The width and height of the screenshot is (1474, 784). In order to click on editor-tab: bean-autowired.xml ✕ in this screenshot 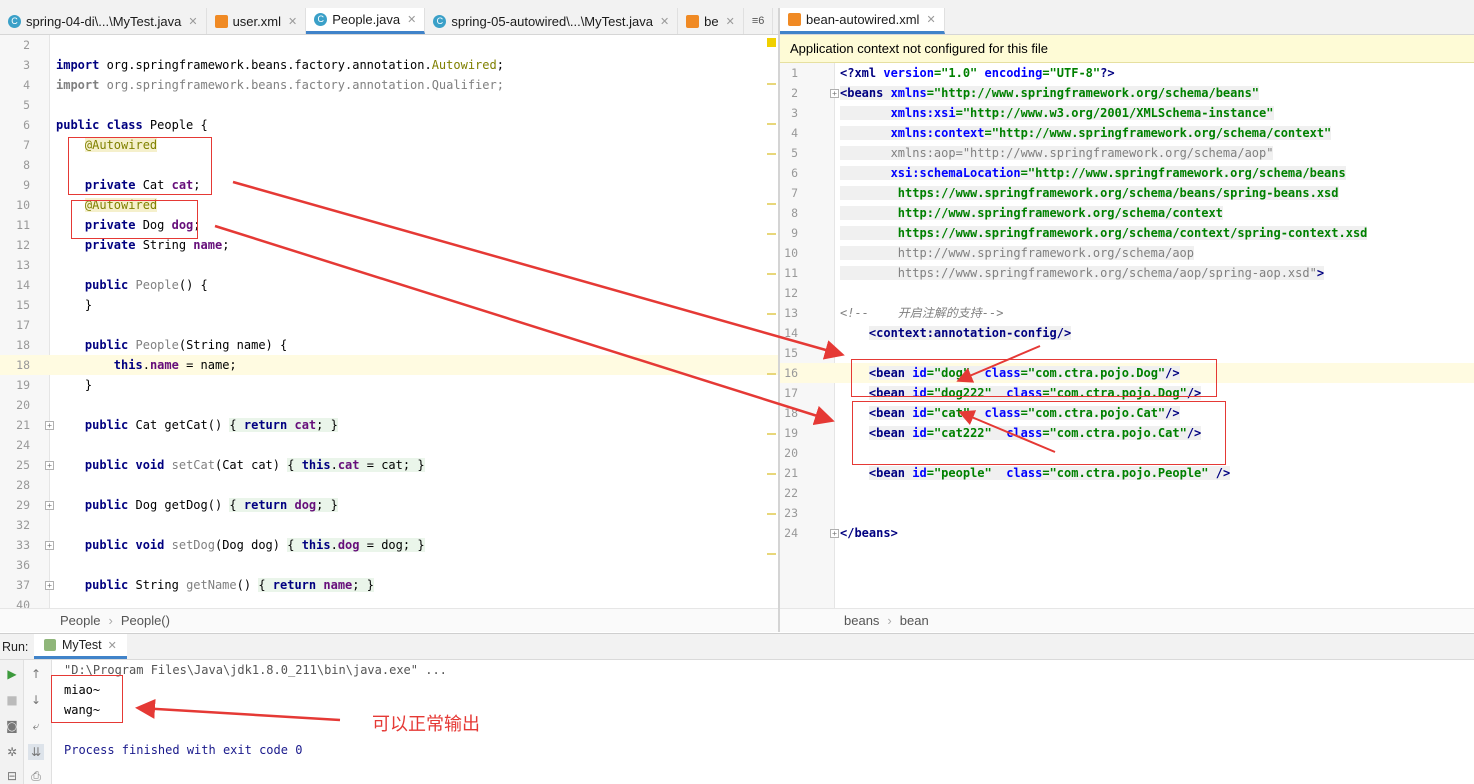, I will do `click(862, 21)`.